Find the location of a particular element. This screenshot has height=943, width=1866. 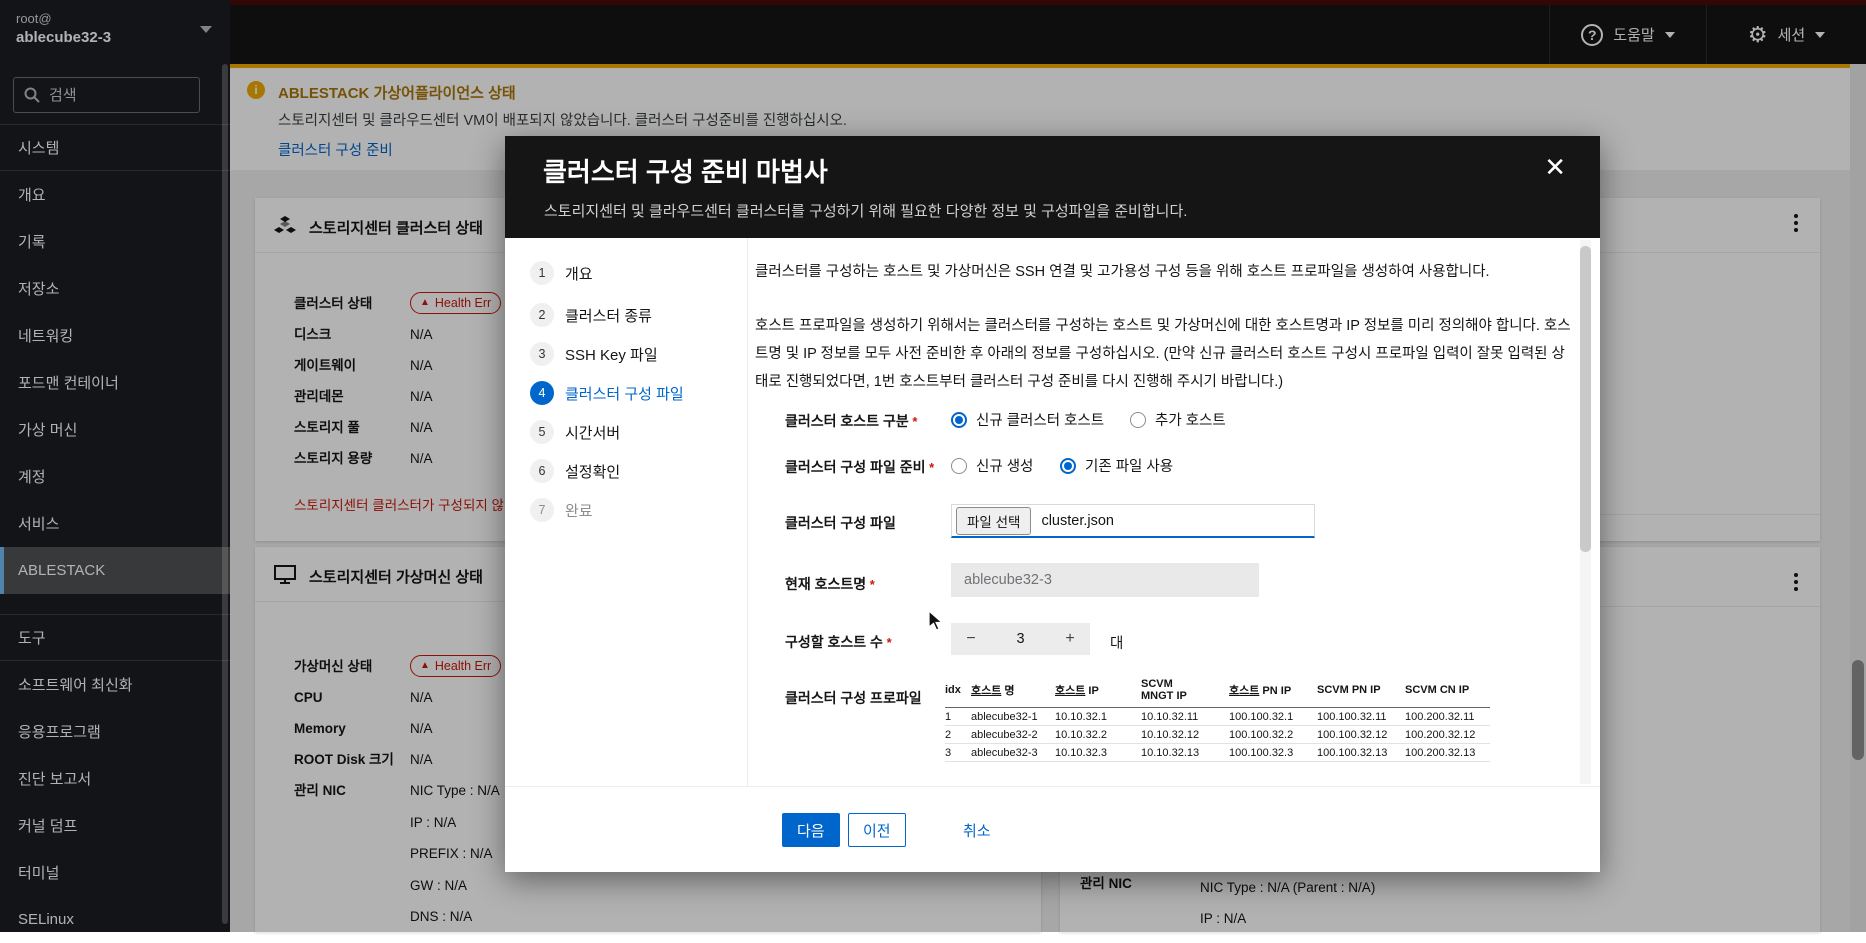

radio-new-cluster-host: 신규 클러스터 호스트 is located at coordinates (1027, 419).